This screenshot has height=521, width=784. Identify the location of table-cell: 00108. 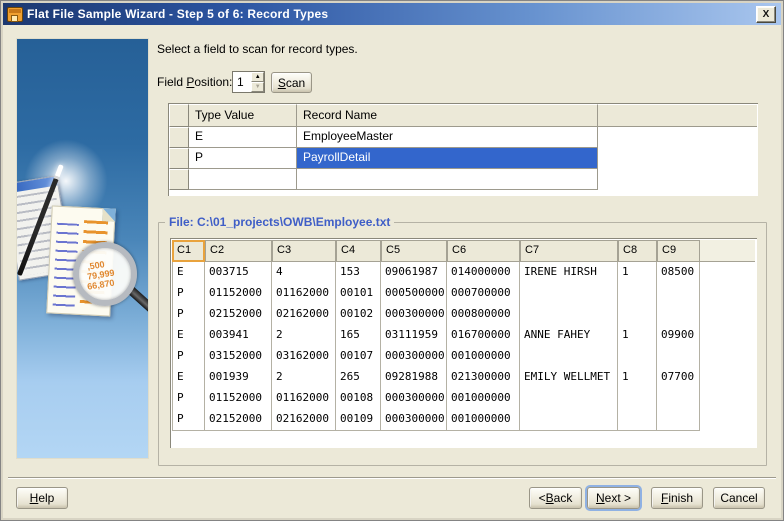
(358, 398).